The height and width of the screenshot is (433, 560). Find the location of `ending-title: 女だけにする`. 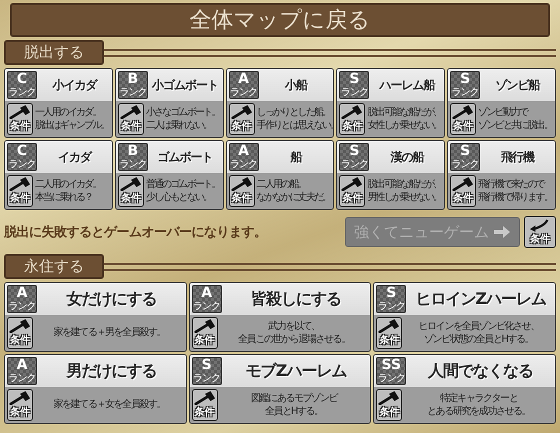

ending-title: 女だけにする is located at coordinates (111, 299).